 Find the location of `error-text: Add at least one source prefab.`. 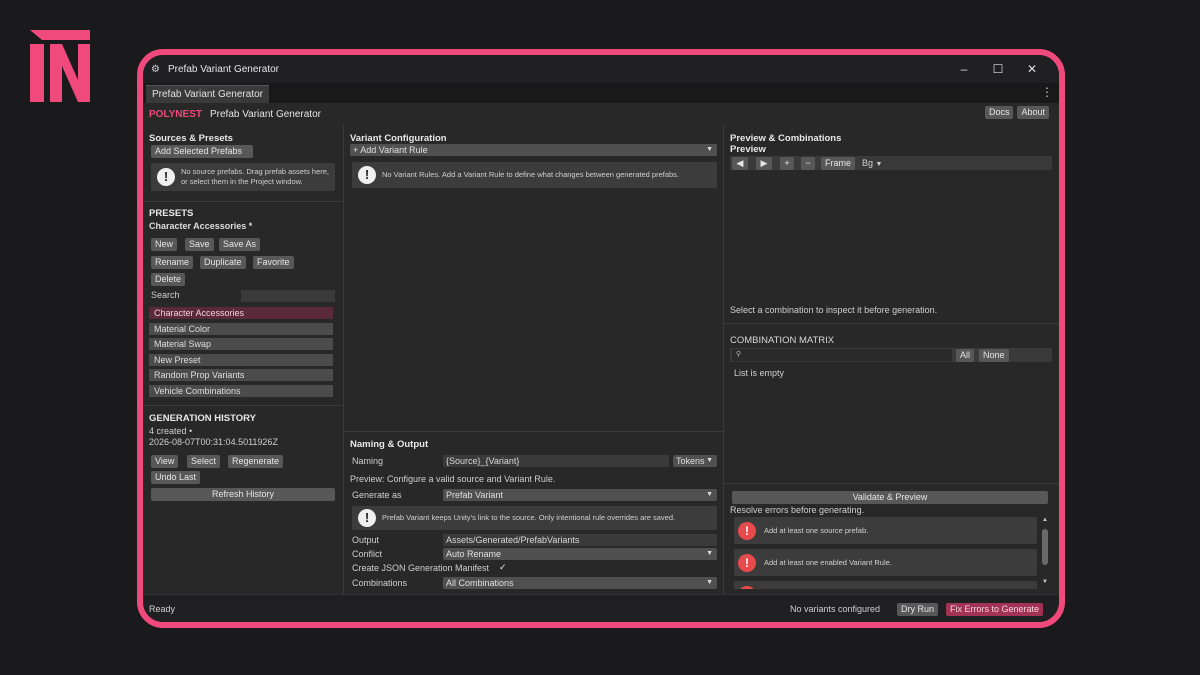

error-text: Add at least one source prefab. is located at coordinates (816, 530).